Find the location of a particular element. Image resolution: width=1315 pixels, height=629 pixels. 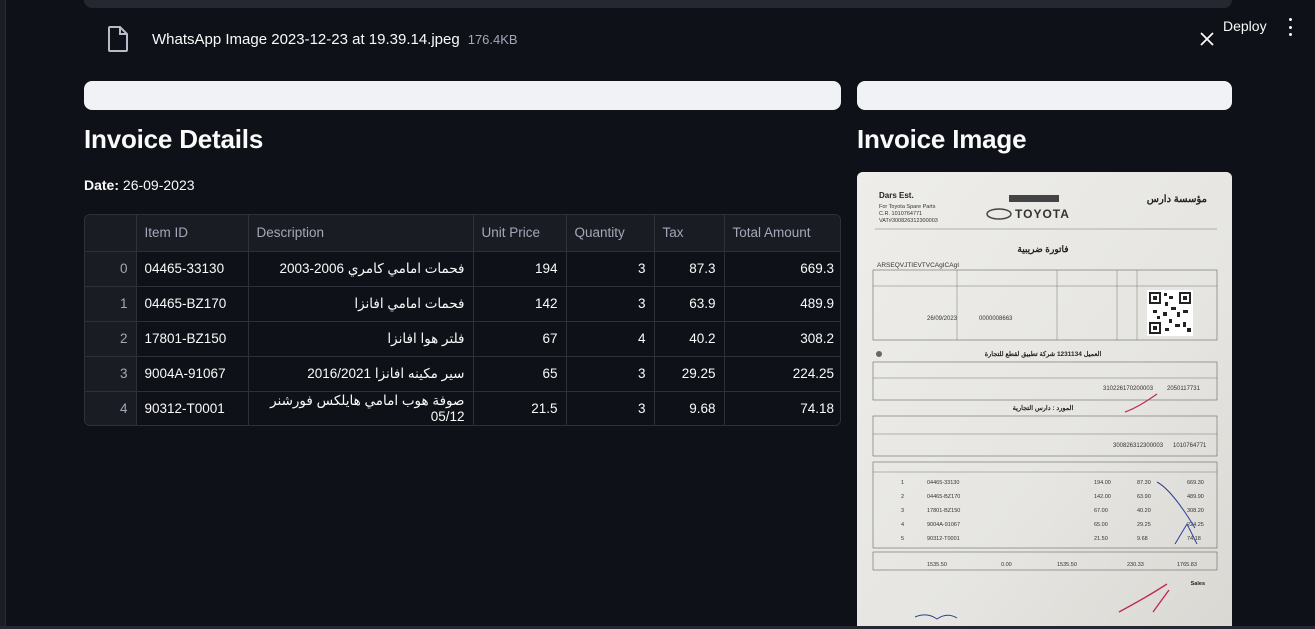

cell-unit-price: 21.5 is located at coordinates (520, 408).